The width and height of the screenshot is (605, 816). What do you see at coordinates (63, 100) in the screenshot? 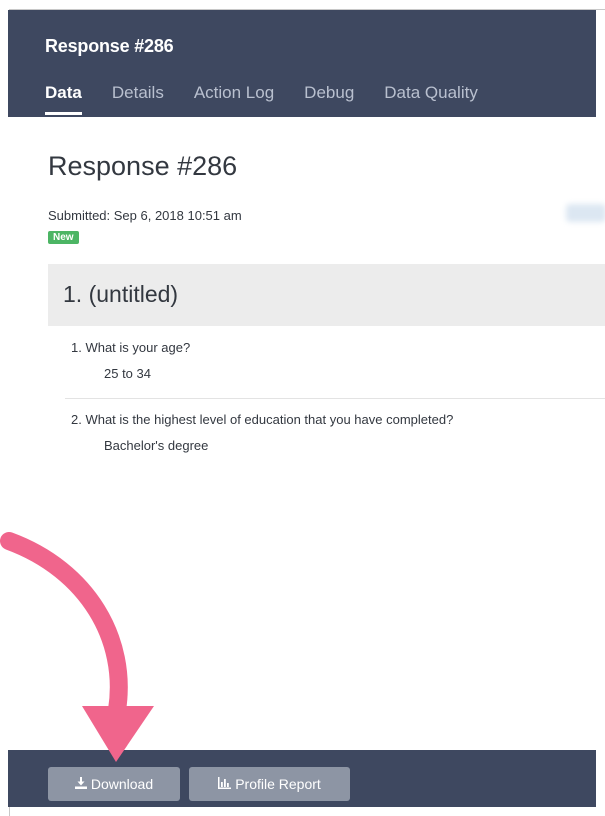
I see `tab-data: Data` at bounding box center [63, 100].